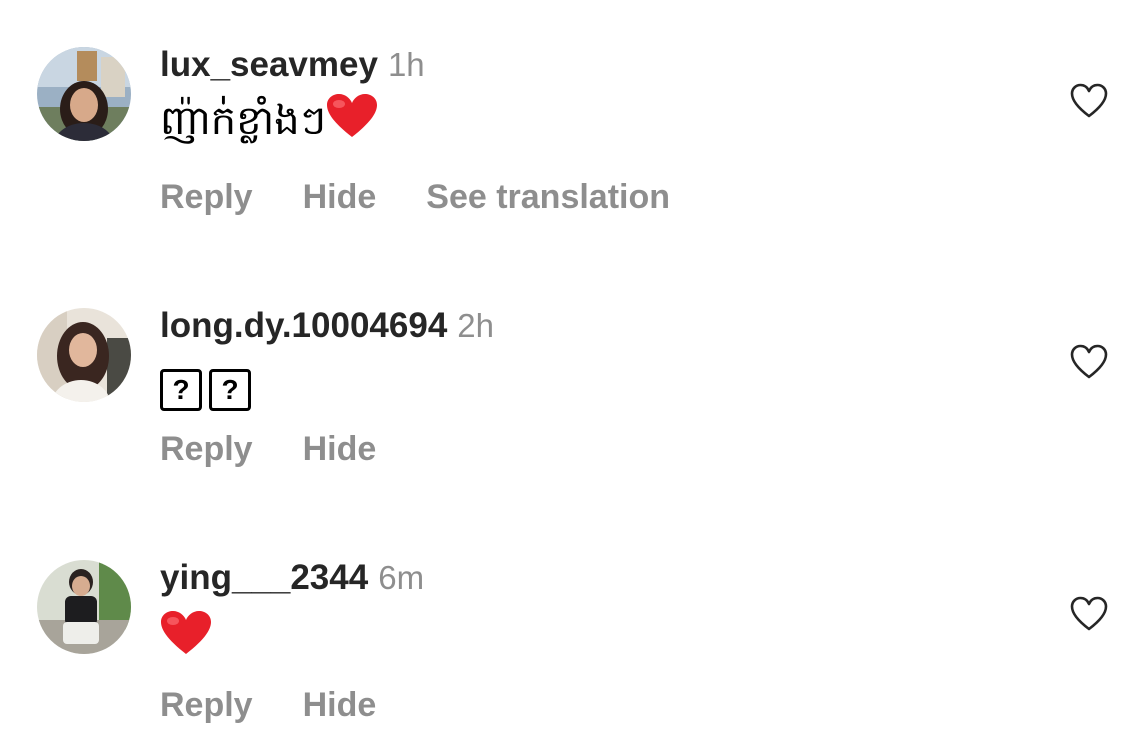  Describe the element at coordinates (475, 325) in the screenshot. I see `comment-time: 2h` at that location.